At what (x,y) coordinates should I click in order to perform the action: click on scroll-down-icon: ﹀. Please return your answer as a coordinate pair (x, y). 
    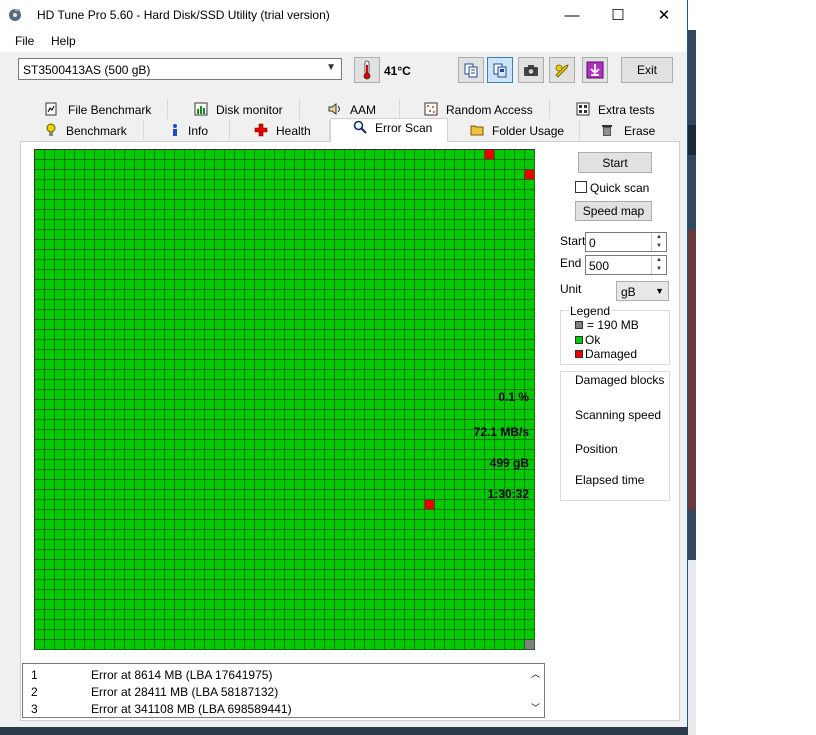
    Looking at the image, I should click on (535, 707).